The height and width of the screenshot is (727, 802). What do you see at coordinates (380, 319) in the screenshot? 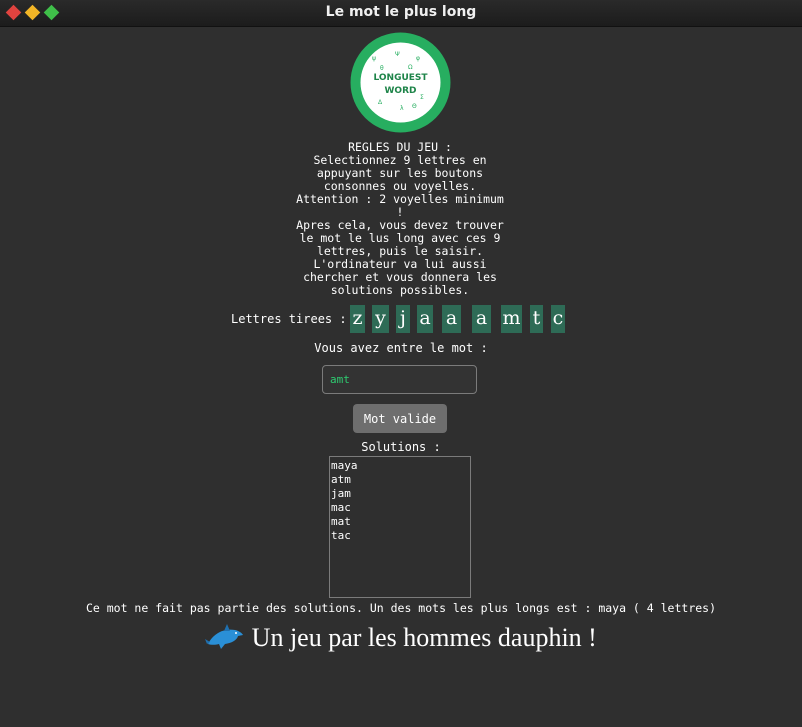
I see `letter-tile: y` at bounding box center [380, 319].